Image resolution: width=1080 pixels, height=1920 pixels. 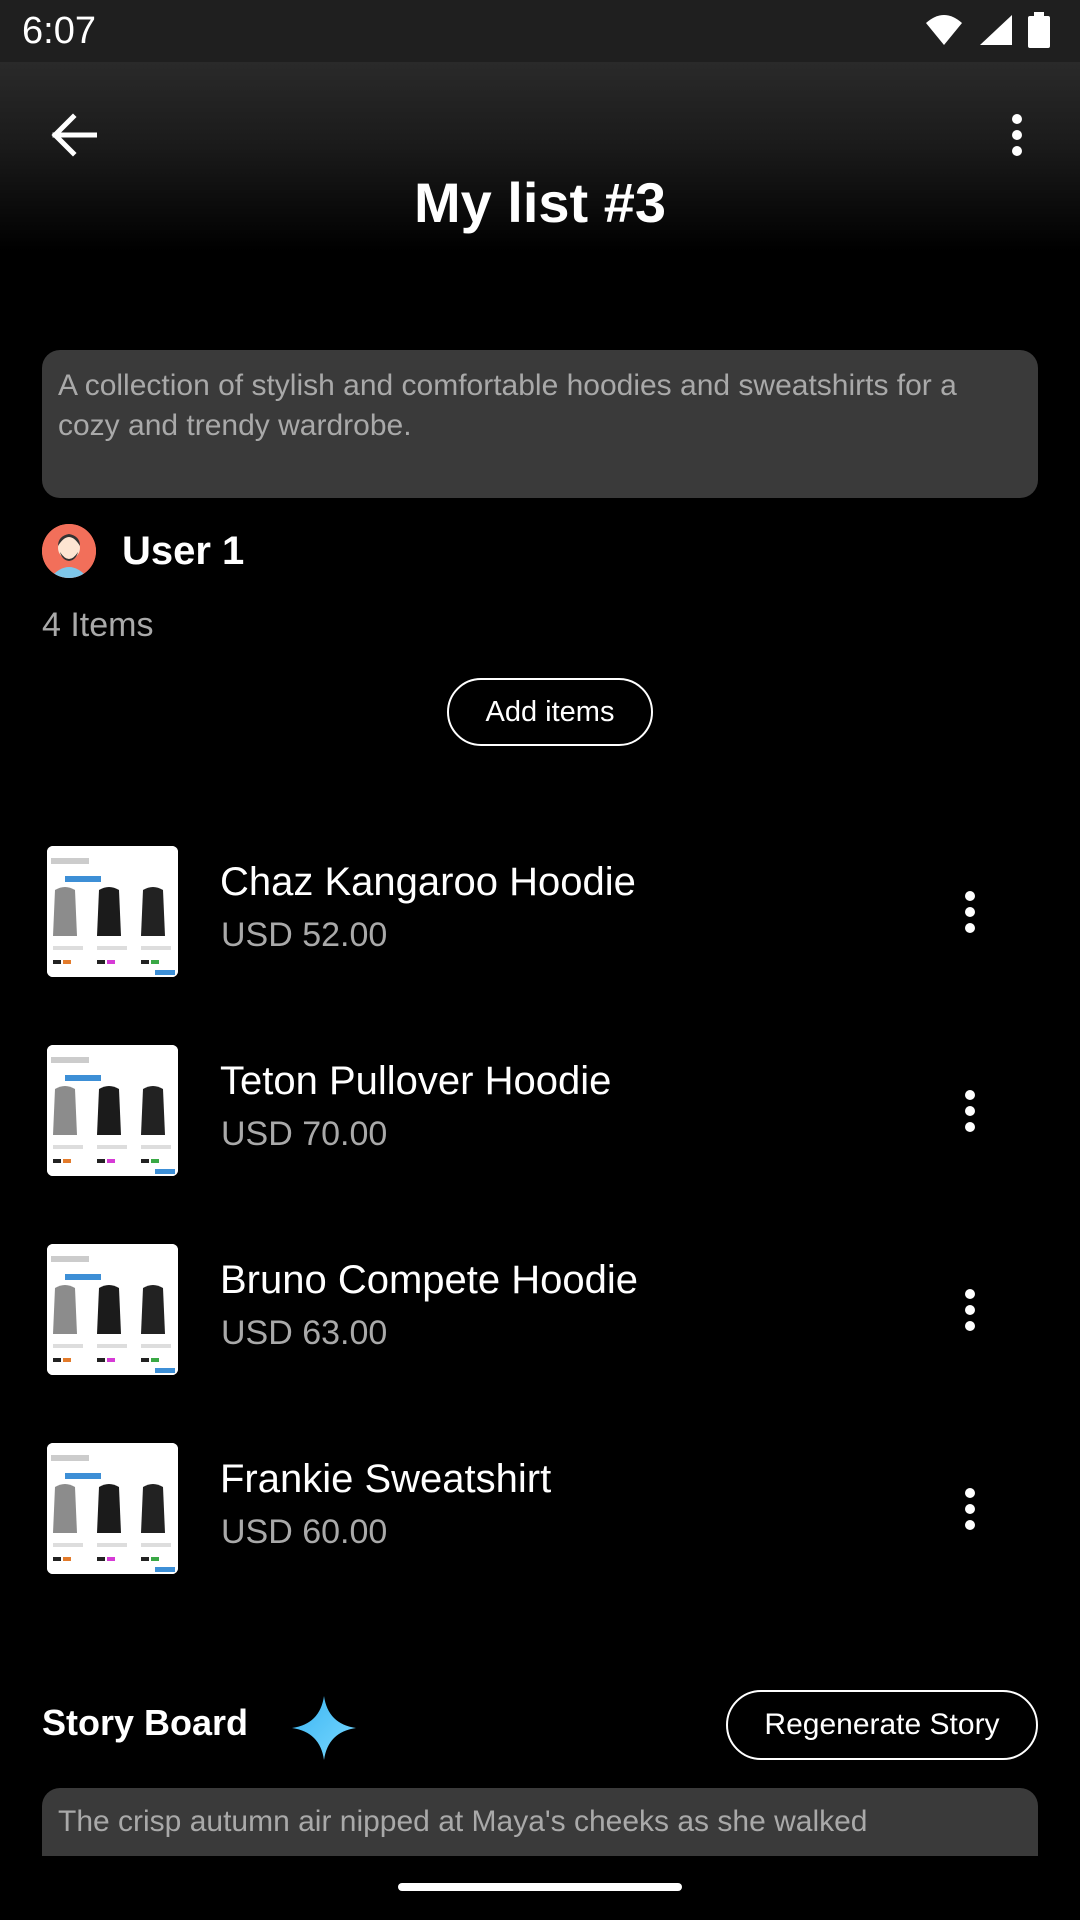 I want to click on status-icons, so click(x=987, y=30).